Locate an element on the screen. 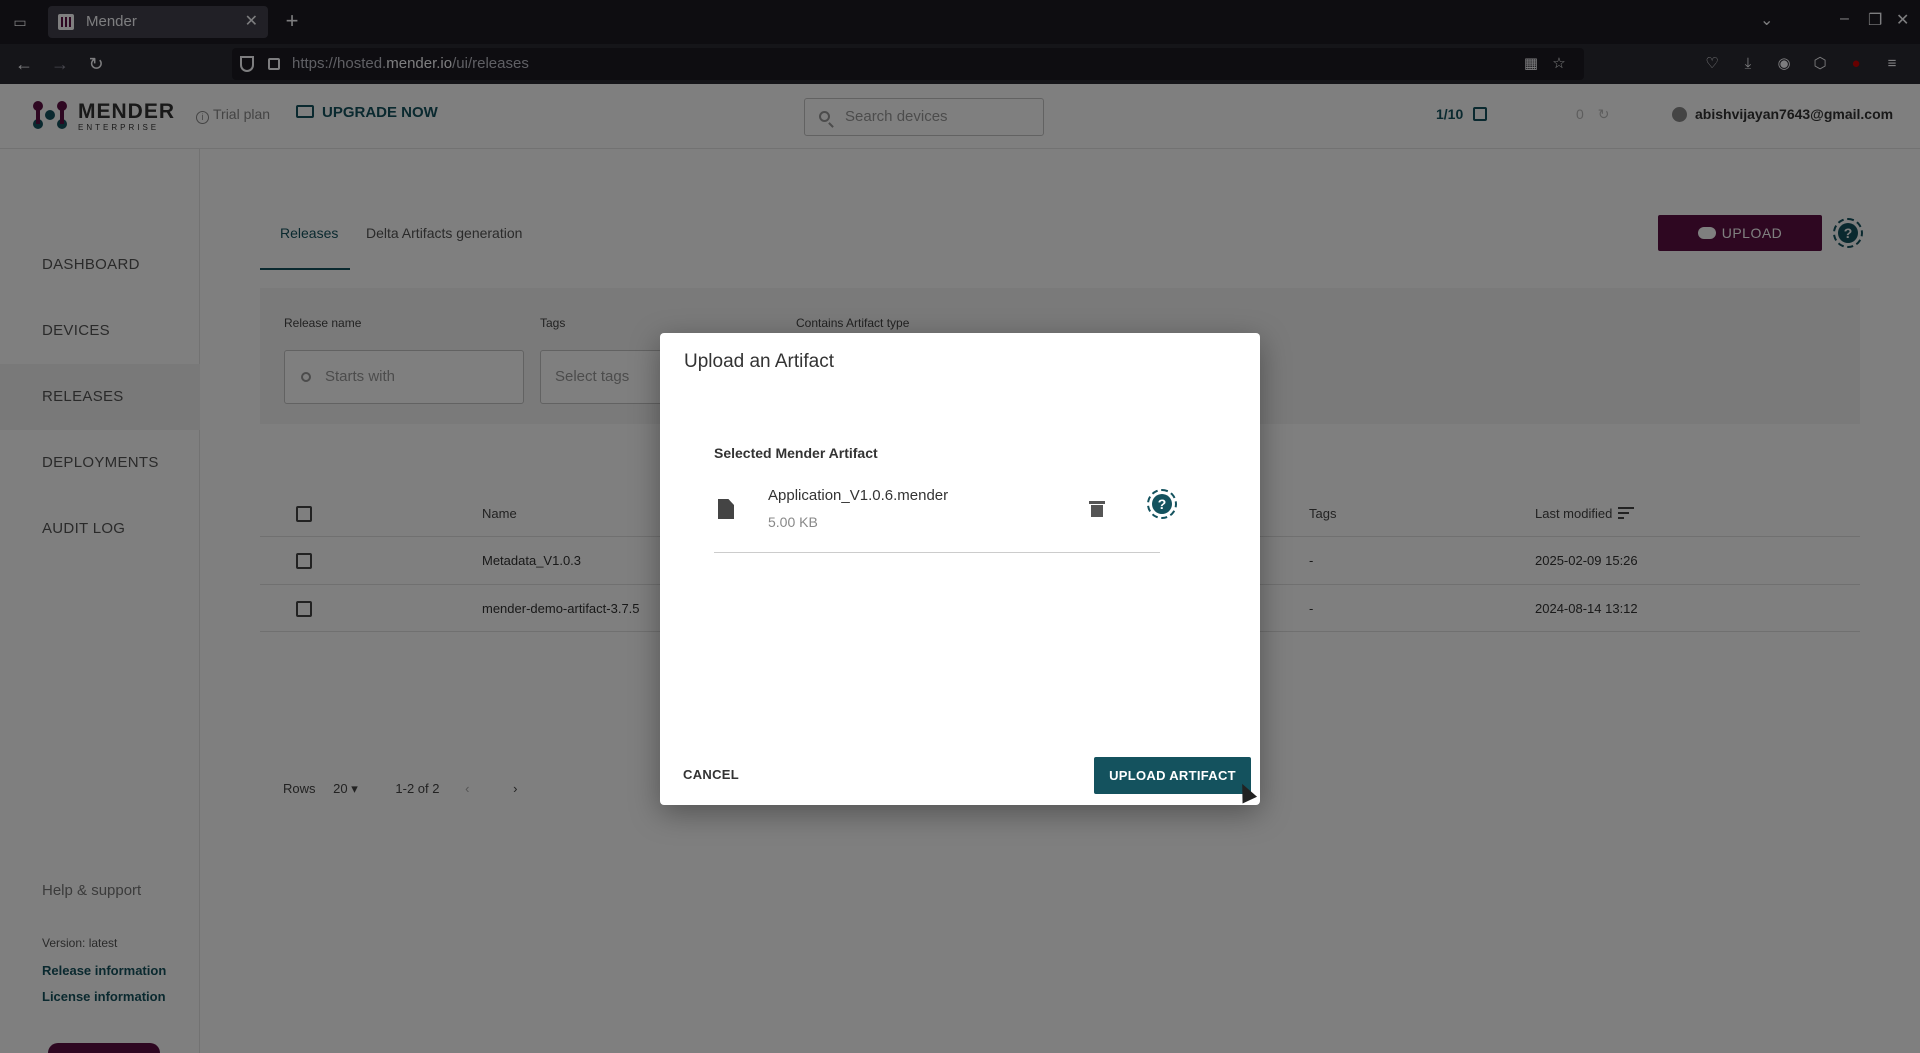  delete-icon is located at coordinates (1097, 509).